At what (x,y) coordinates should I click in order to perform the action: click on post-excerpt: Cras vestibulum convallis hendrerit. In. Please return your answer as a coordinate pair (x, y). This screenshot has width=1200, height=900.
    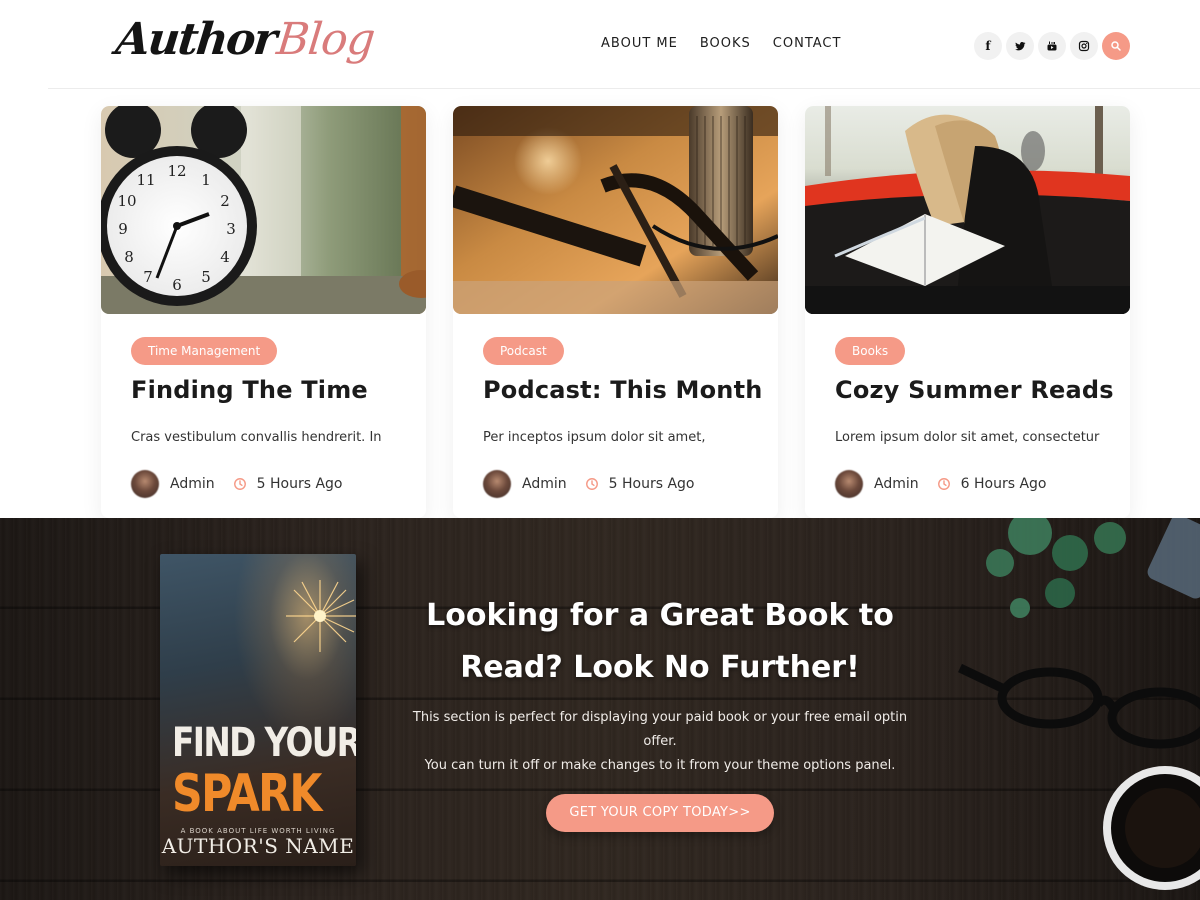
    Looking at the image, I should click on (256, 437).